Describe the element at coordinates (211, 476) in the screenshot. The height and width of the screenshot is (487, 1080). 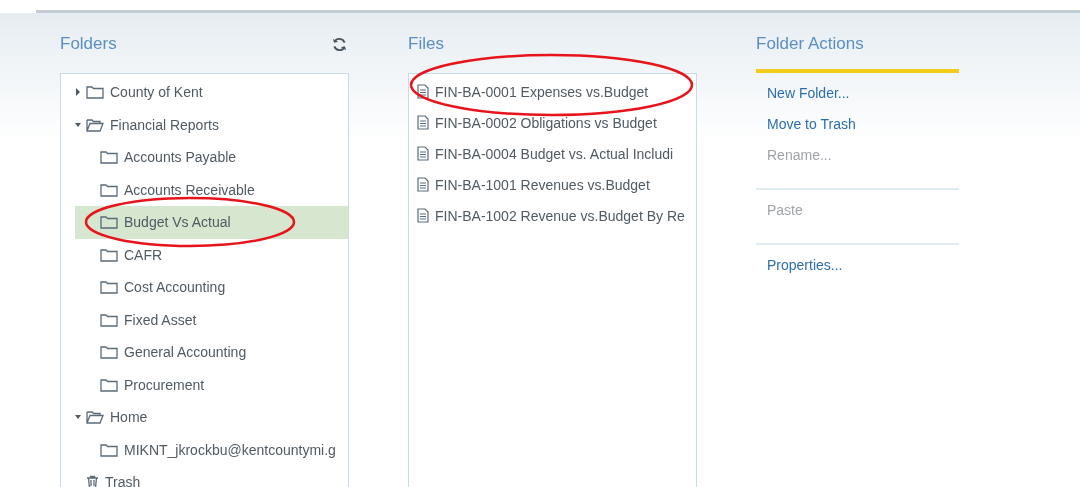
I see `tree-item: Trash` at that location.